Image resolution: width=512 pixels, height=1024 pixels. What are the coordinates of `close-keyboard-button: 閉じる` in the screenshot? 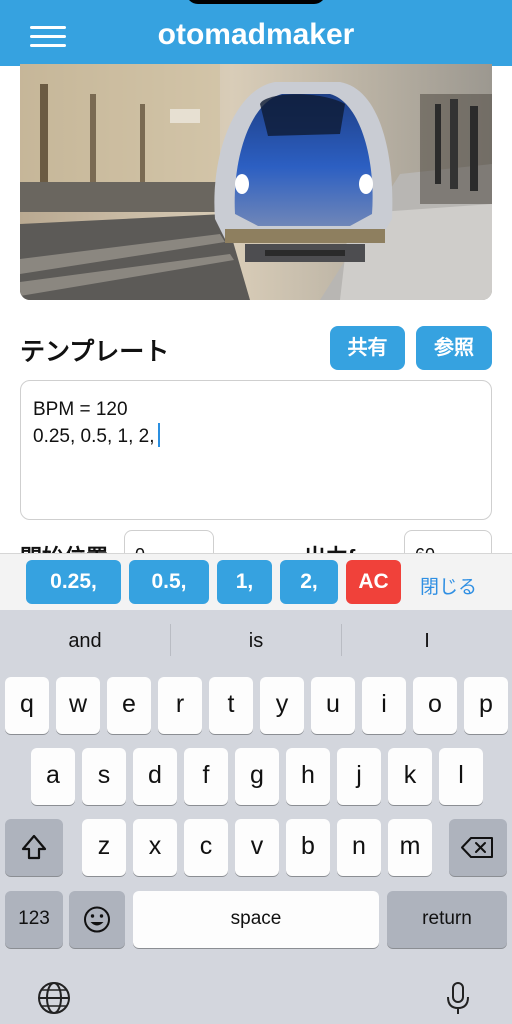 It's located at (448, 585).